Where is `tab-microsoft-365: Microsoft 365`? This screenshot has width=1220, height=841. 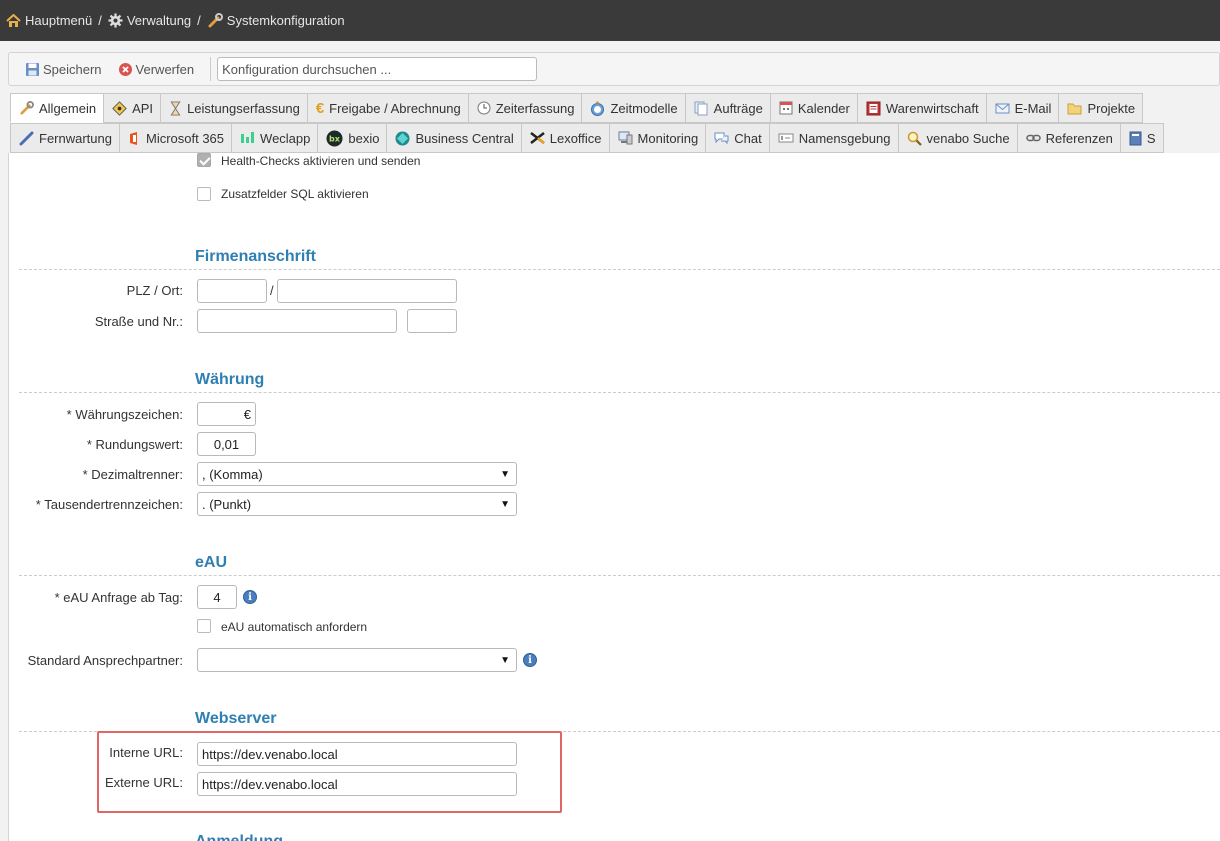
tab-microsoft-365: Microsoft 365 is located at coordinates (175, 138).